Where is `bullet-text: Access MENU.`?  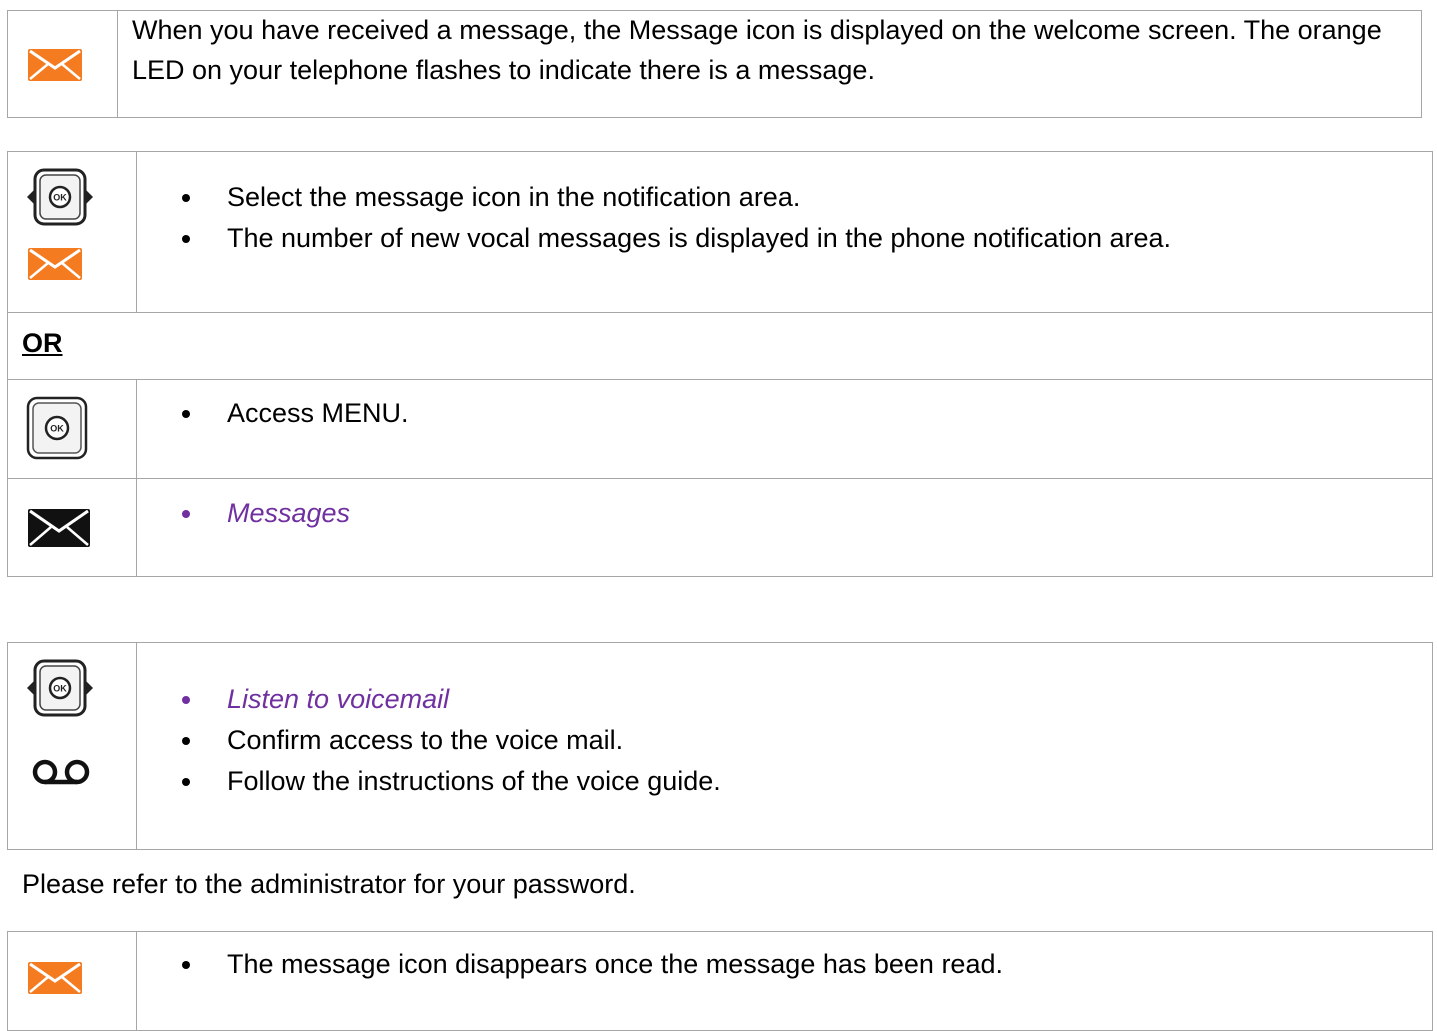
bullet-text: Access MENU. is located at coordinates (318, 413).